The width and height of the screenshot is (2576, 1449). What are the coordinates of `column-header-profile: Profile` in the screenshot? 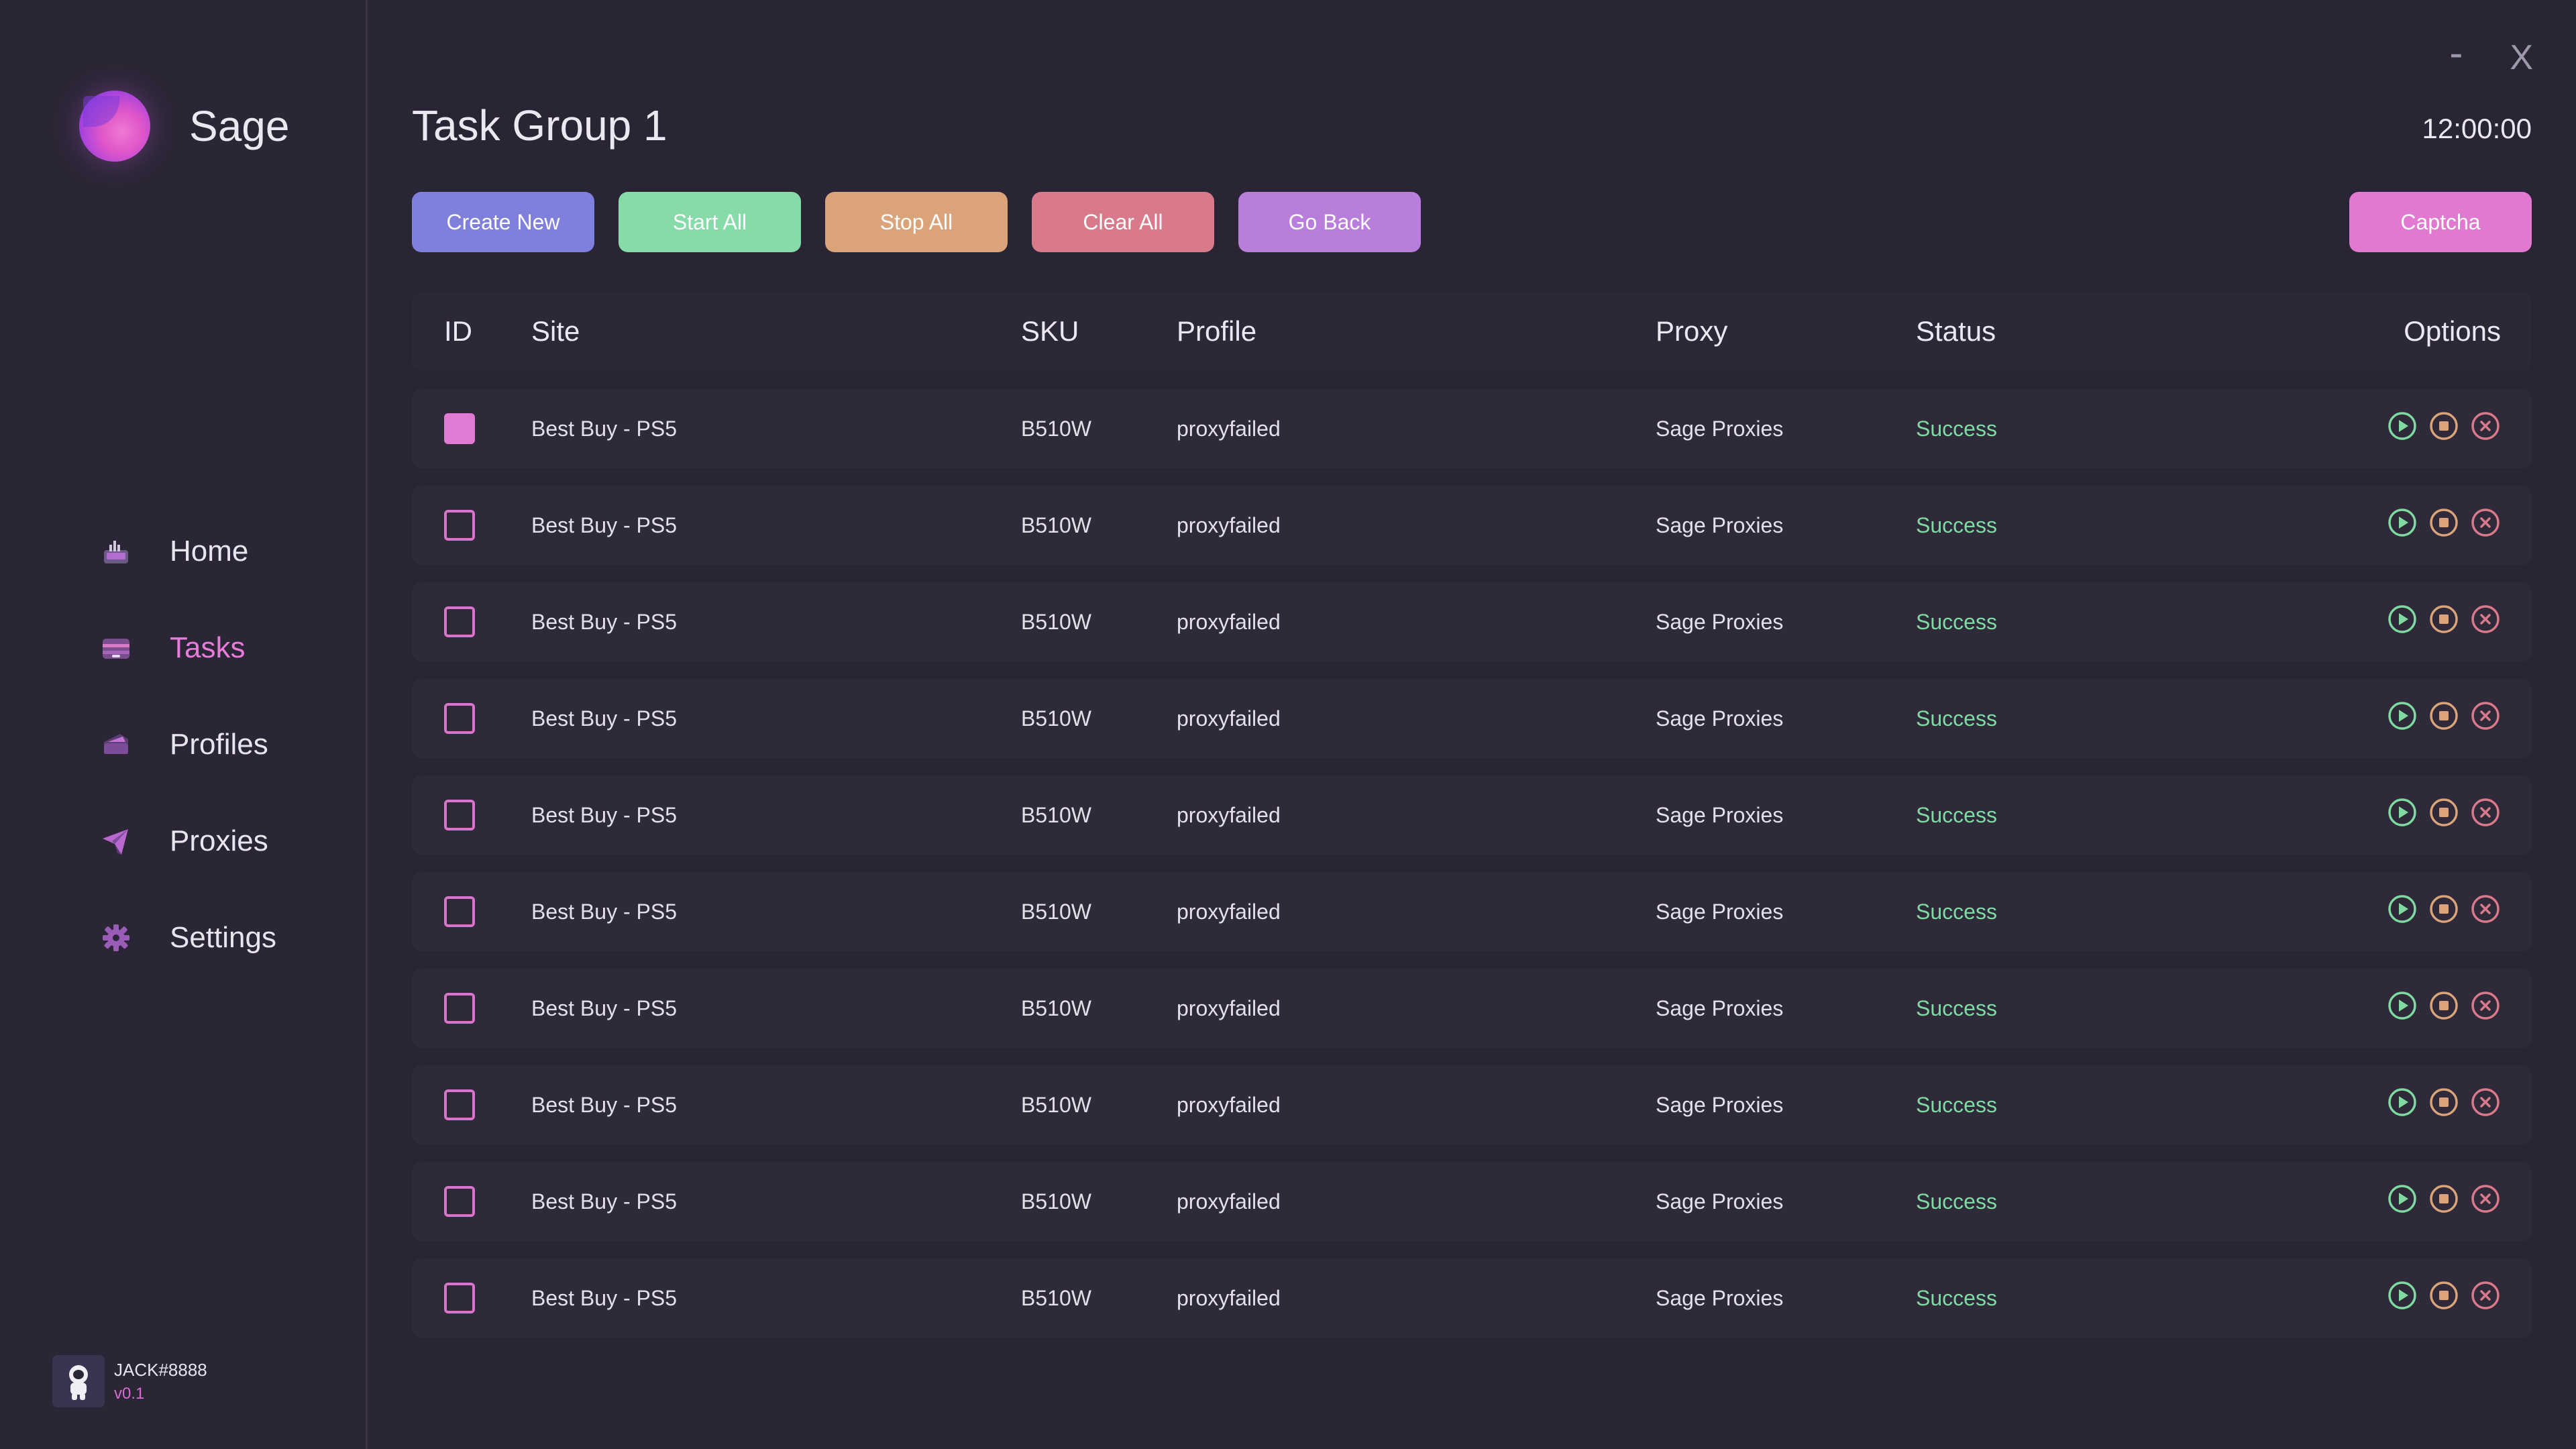 It's located at (1416, 331).